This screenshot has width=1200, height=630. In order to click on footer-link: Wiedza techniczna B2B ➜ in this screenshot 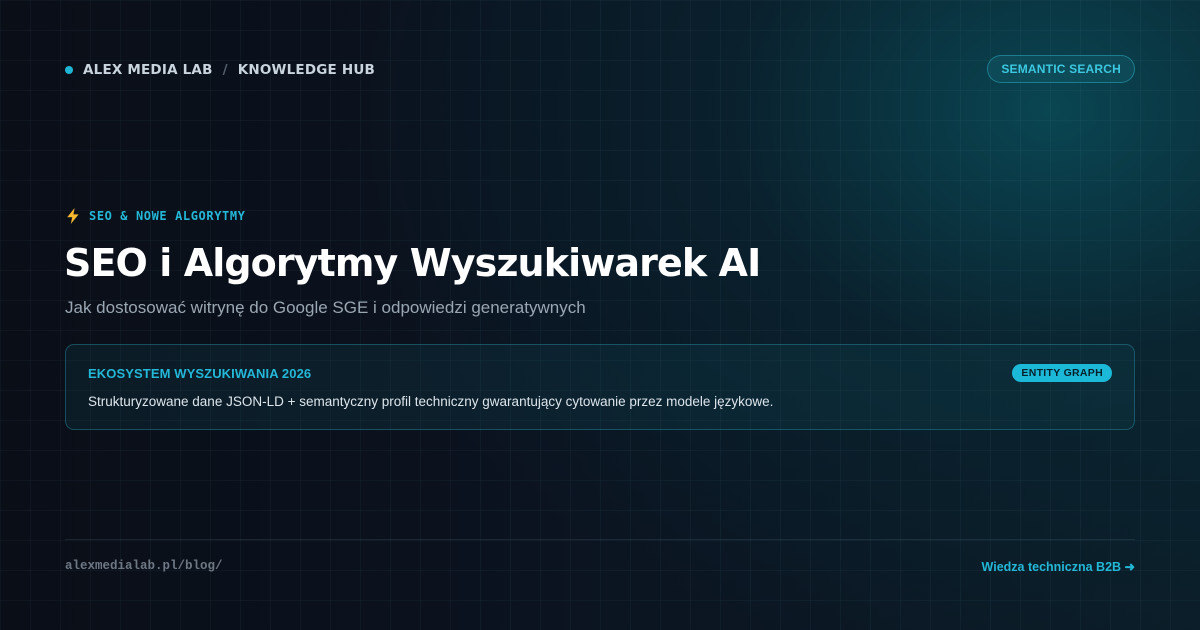, I will do `click(1058, 566)`.